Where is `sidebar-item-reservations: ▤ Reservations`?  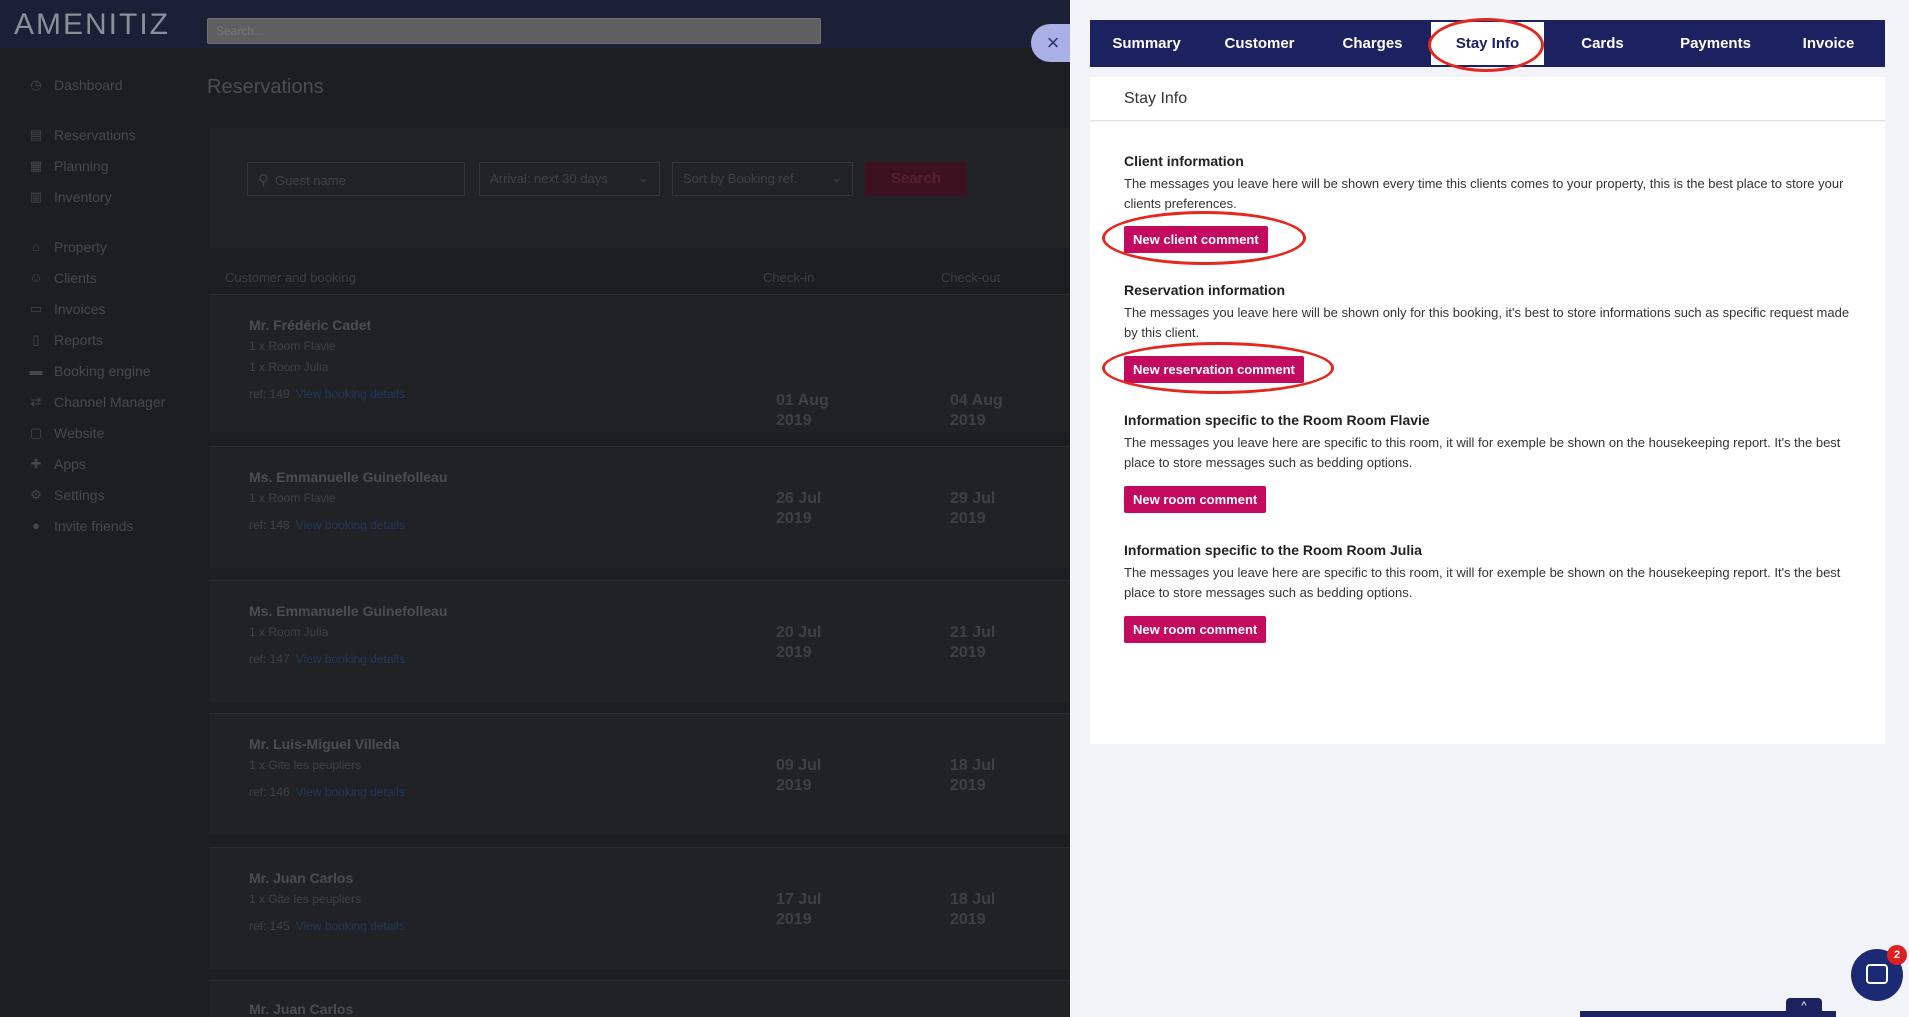
sidebar-item-reservations: ▤ Reservations is located at coordinates (82, 134).